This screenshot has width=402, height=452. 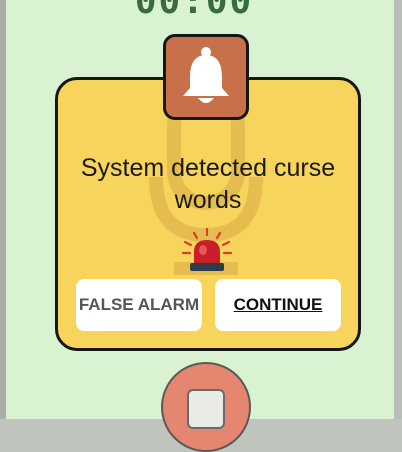 I want to click on alert-message: System detected curse words, so click(x=208, y=184).